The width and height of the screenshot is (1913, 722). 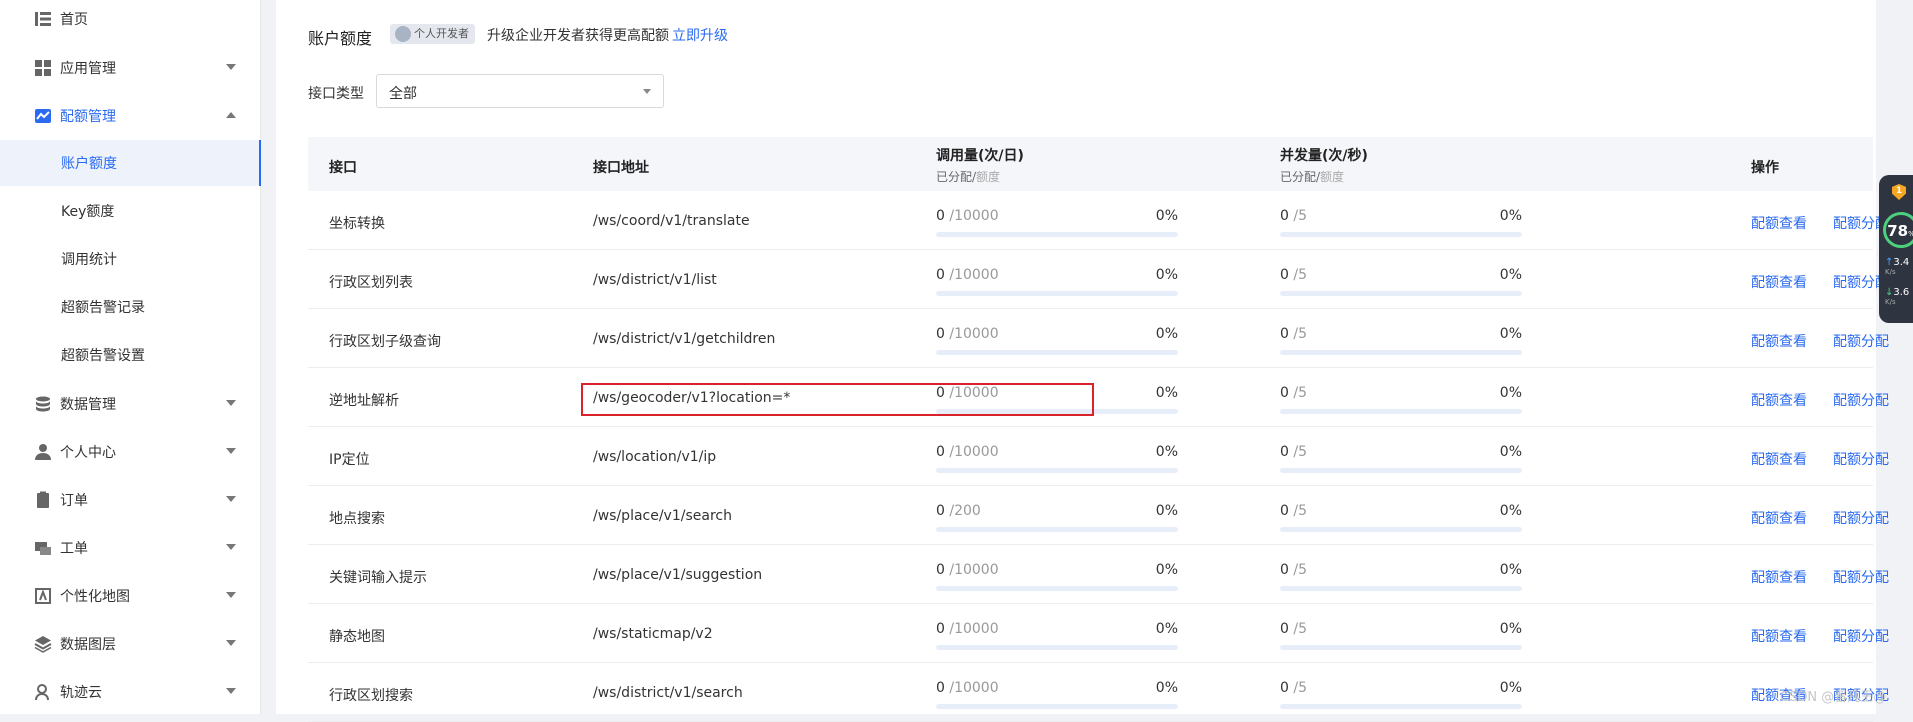 I want to click on sidebar-item-data: 数据管理, so click(x=130, y=404).